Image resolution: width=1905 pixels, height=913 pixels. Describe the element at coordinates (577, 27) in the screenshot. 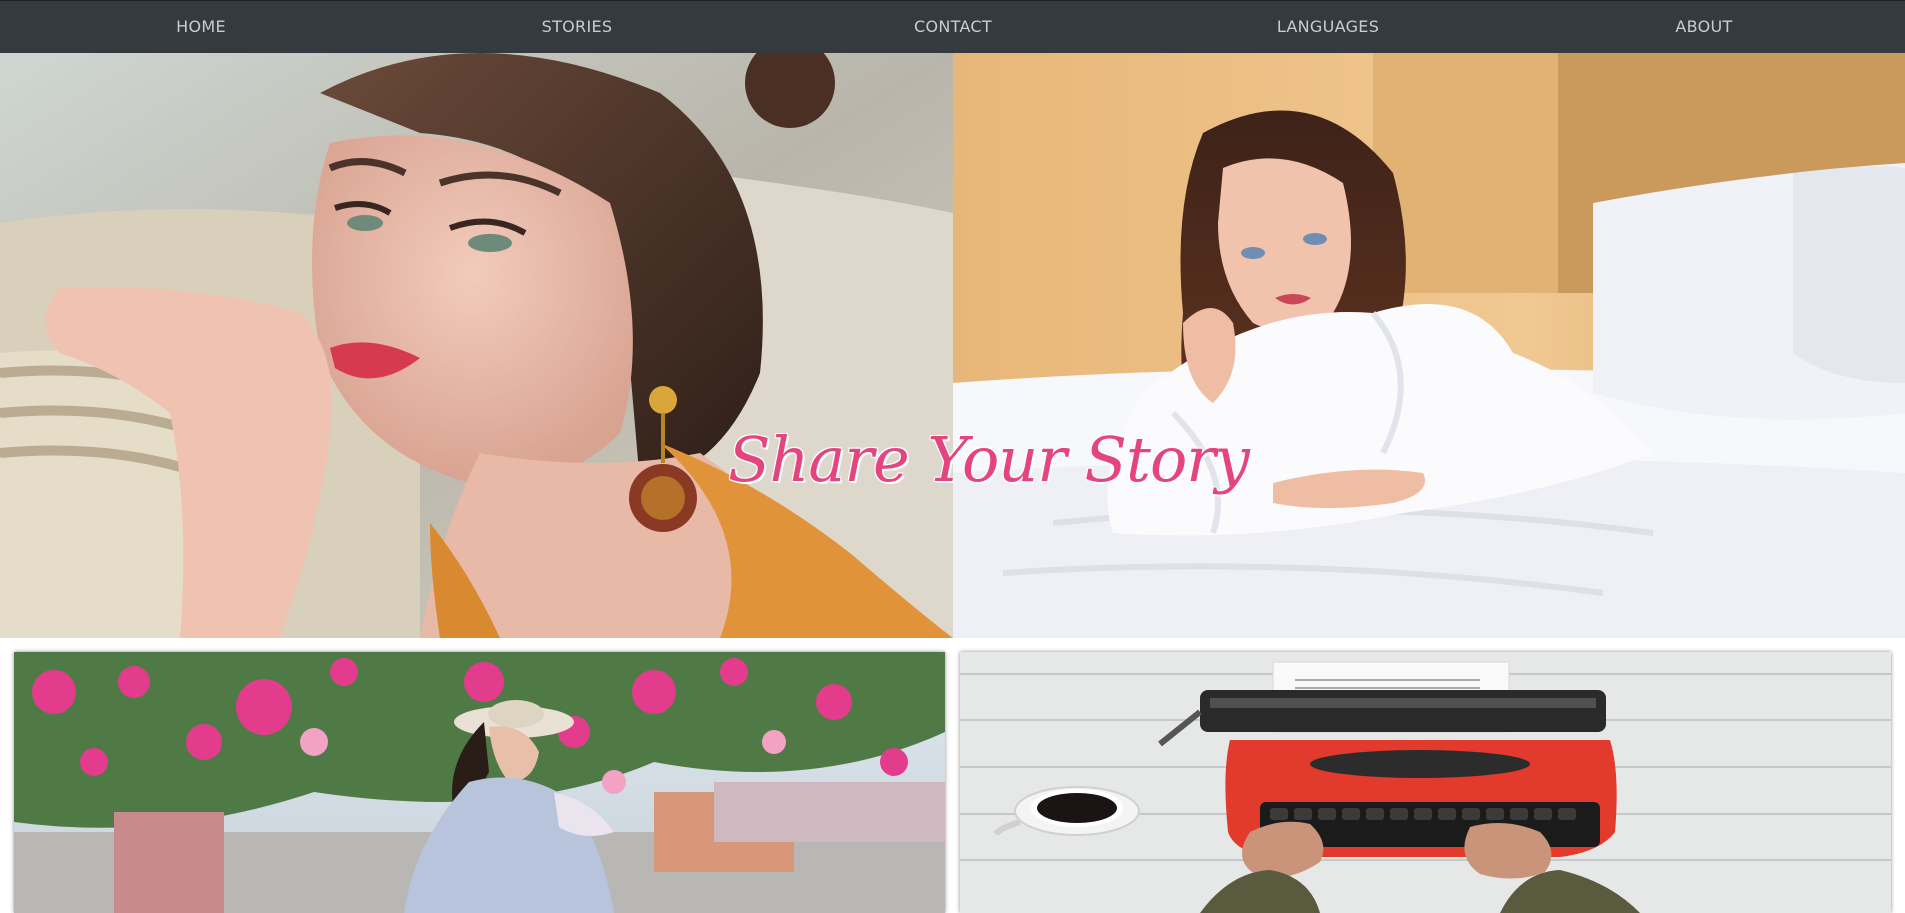

I see `nav-stories-link: STORIES` at that location.